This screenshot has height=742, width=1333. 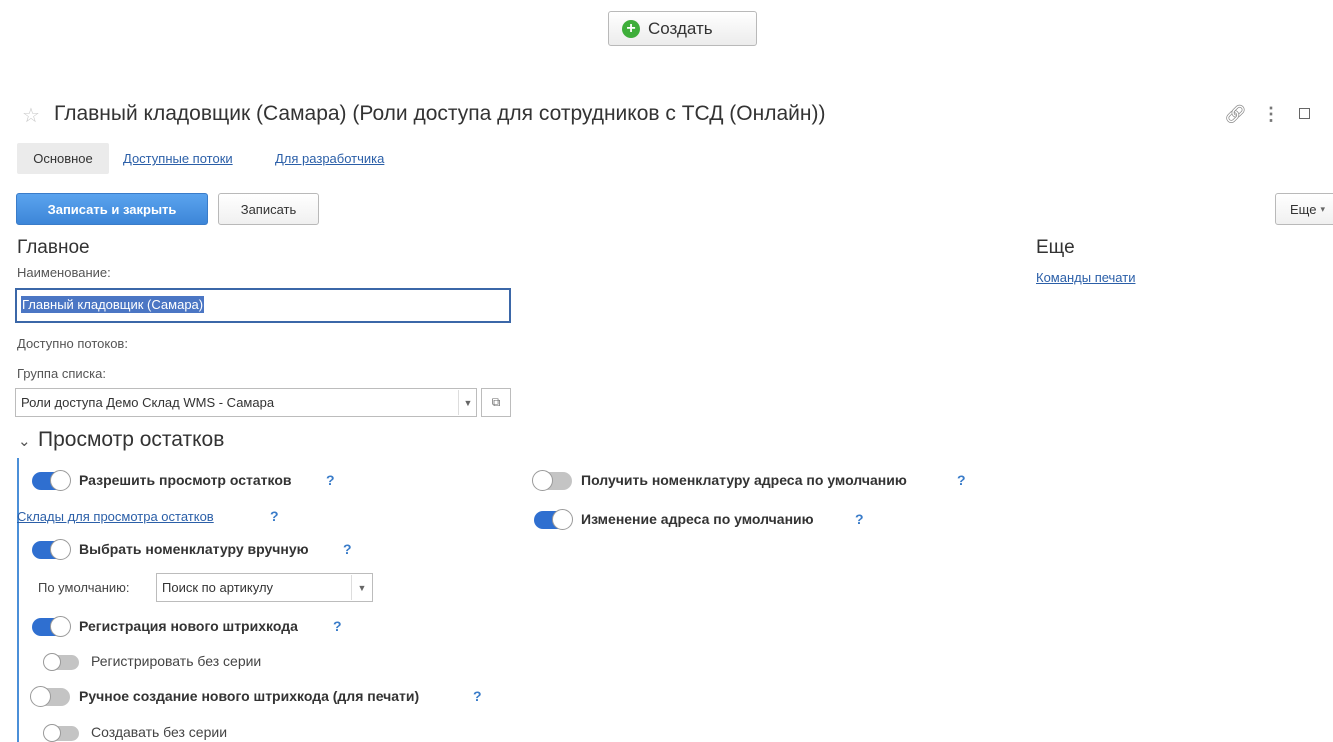 What do you see at coordinates (1055, 247) in the screenshot?
I see `side-section-heading: Еще` at bounding box center [1055, 247].